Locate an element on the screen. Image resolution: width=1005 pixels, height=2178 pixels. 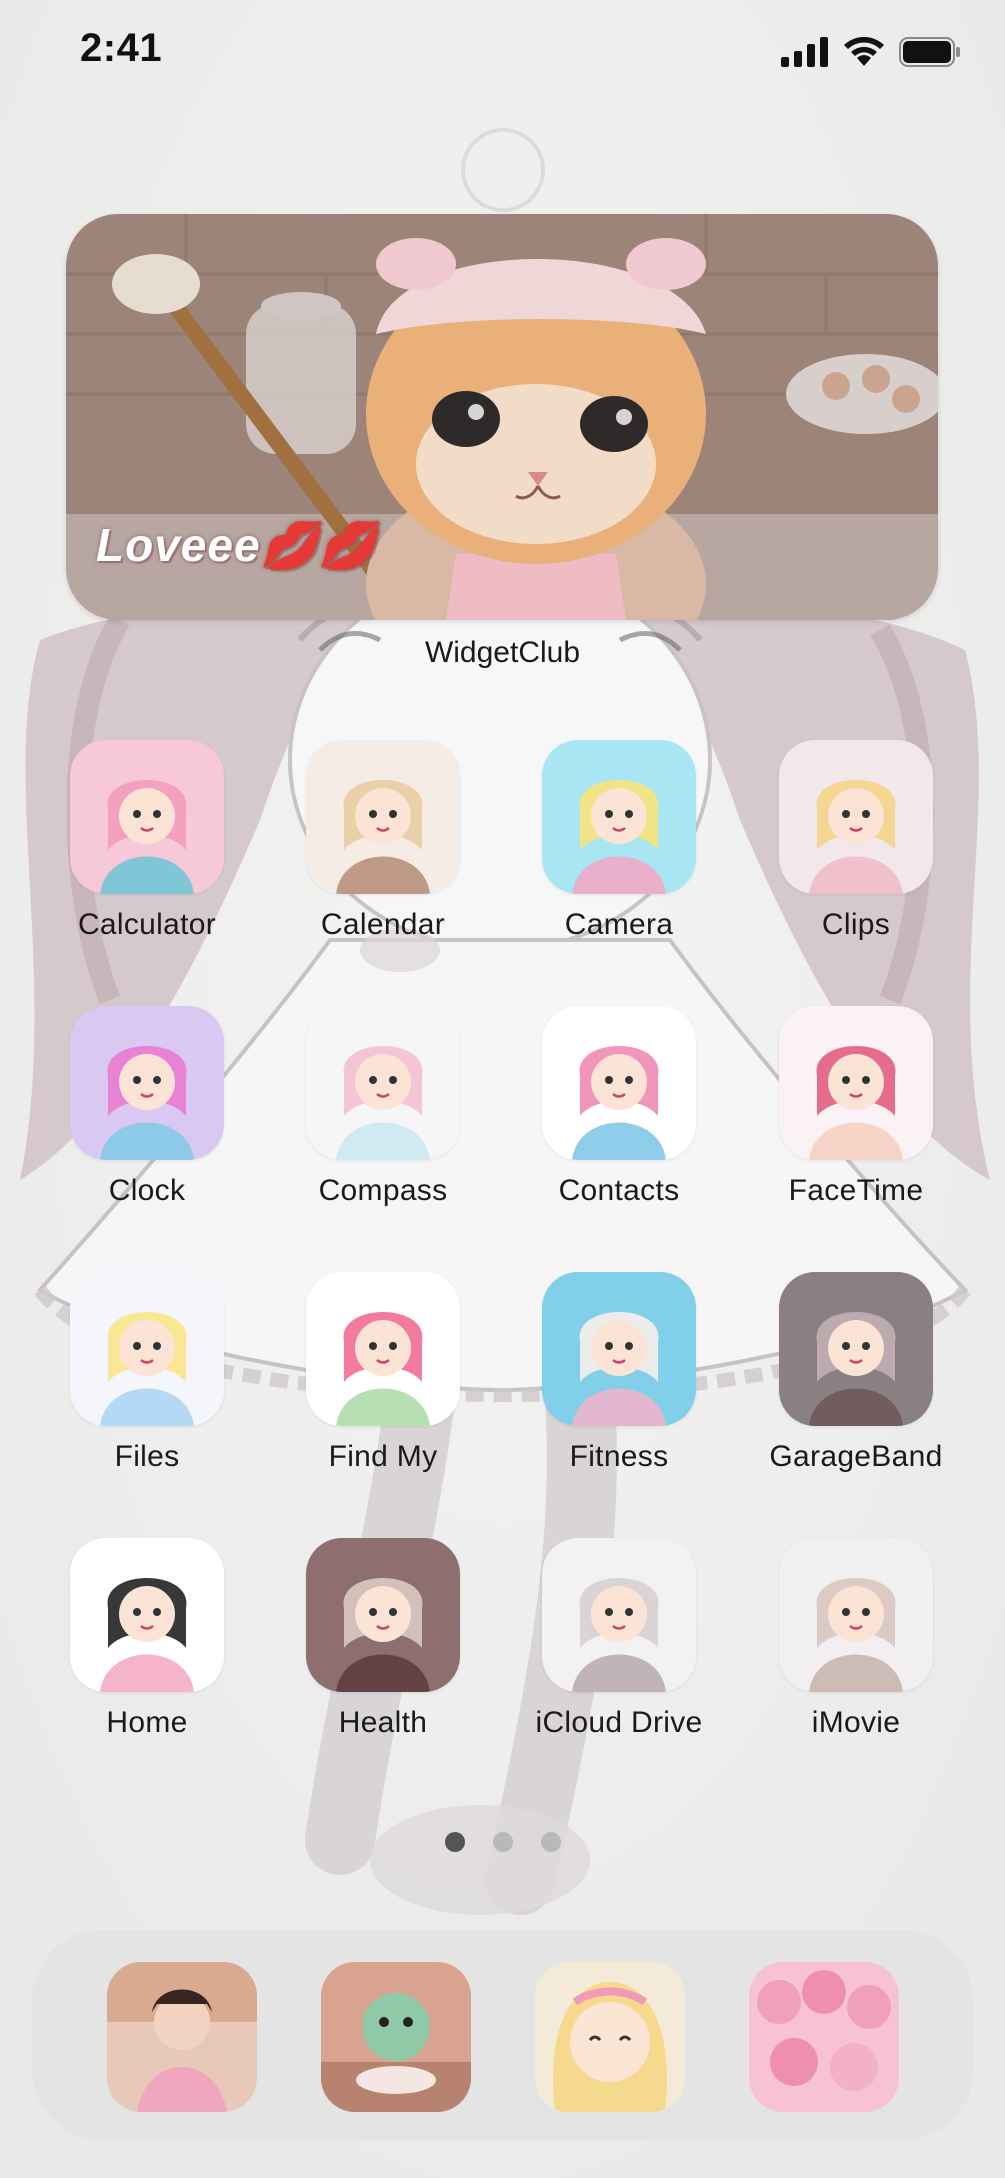
clock-icon is located at coordinates (147, 1083).